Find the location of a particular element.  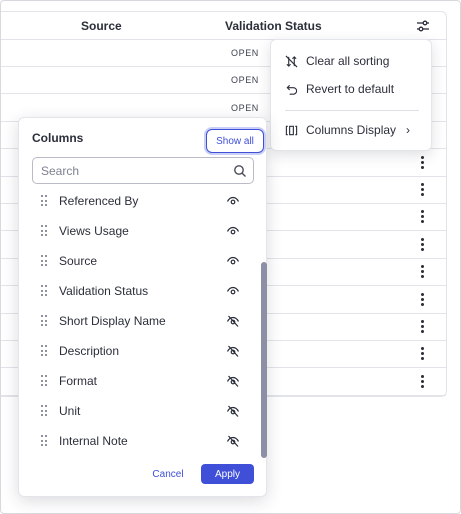

cancel-button: Cancel is located at coordinates (168, 474).